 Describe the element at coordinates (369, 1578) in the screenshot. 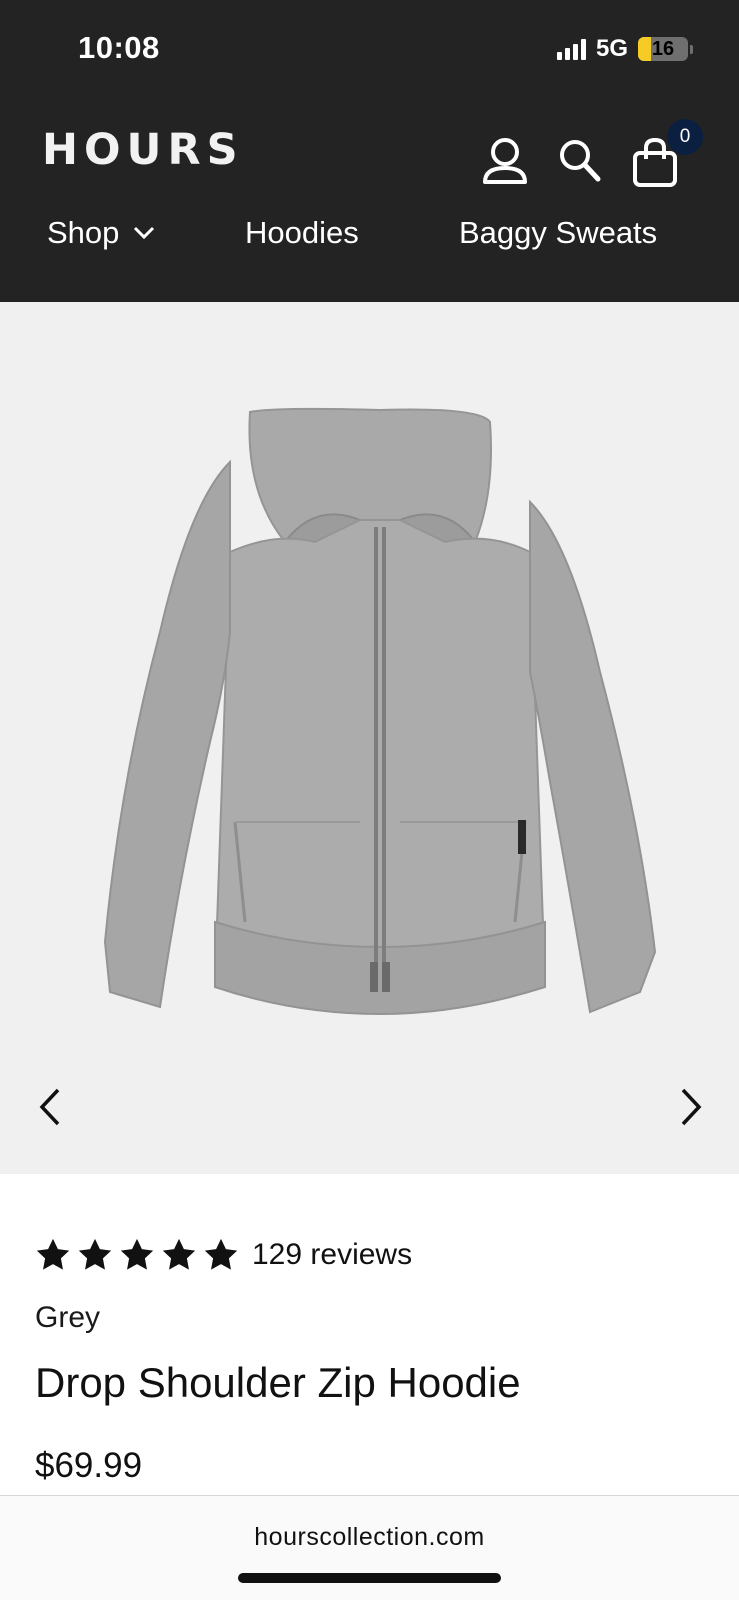

I see `home-indicator` at that location.